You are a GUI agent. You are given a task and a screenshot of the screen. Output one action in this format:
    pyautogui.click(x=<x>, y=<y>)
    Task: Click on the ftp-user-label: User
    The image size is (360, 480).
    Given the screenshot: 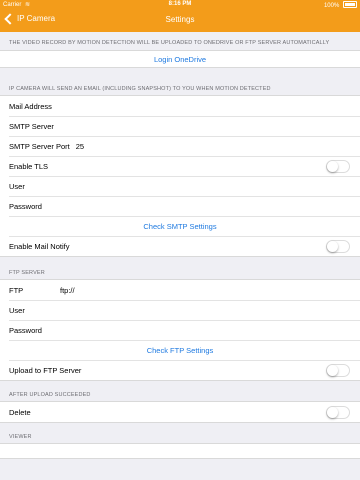 What is the action you would take?
    pyautogui.click(x=17, y=310)
    